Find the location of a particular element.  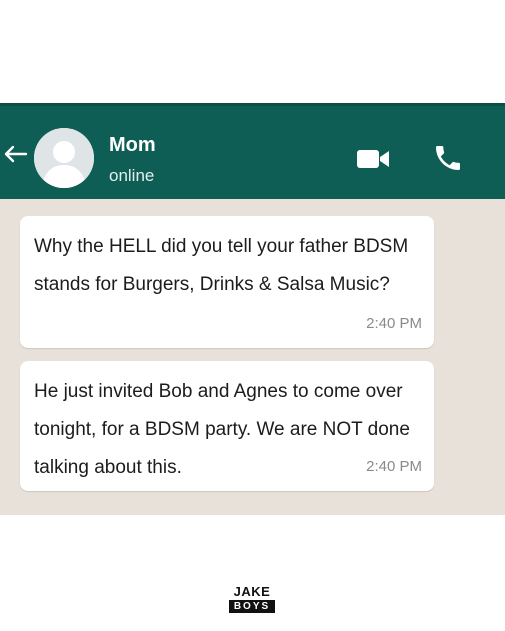

logo-line-1: JAKE is located at coordinates (252, 591).